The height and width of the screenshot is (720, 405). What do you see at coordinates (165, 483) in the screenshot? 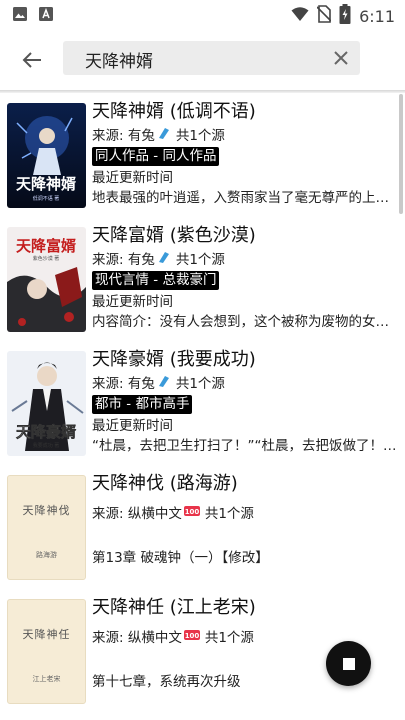
I see `book-title: 天降神伐 (路海游)` at bounding box center [165, 483].